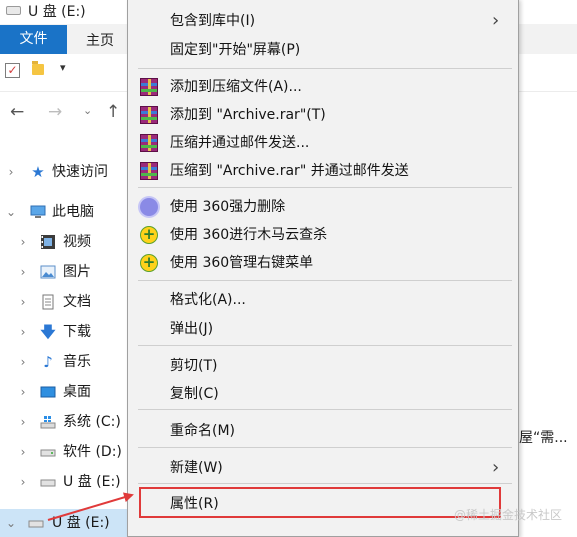 The height and width of the screenshot is (537, 577). I want to click on annotation-arrow, so click(90, 506).